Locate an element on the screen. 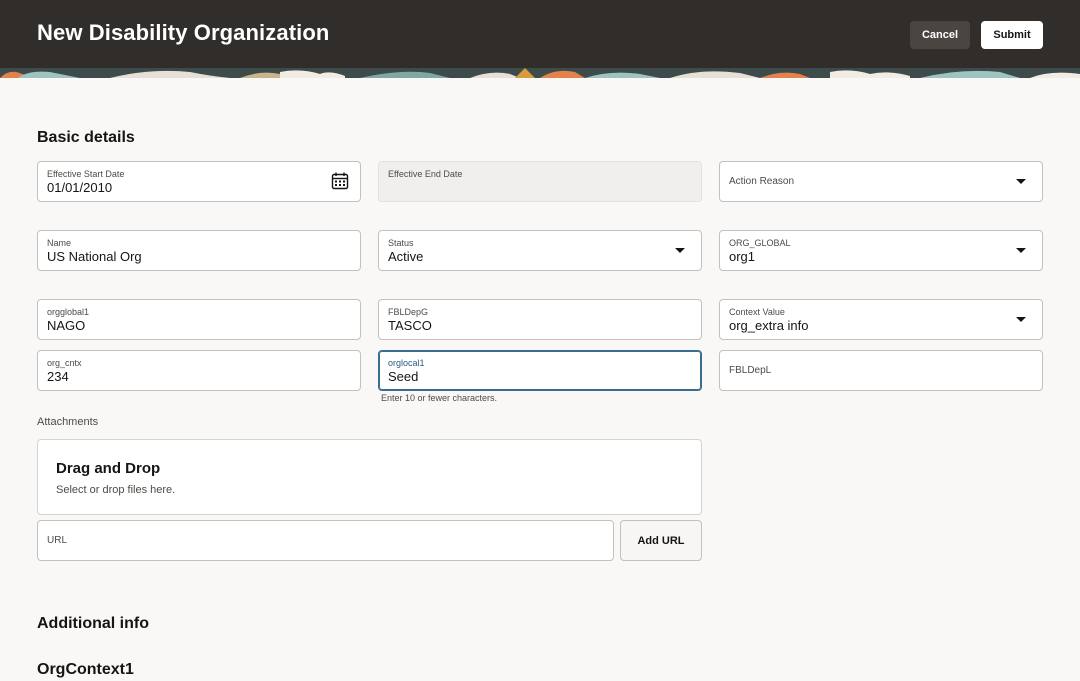 This screenshot has height=681, width=1080. url-label: URL is located at coordinates (57, 540).